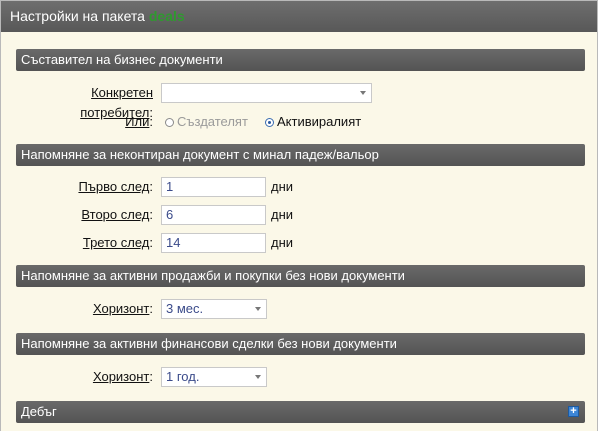 The image size is (600, 431). I want to click on expand-plus-icon: +, so click(573, 411).